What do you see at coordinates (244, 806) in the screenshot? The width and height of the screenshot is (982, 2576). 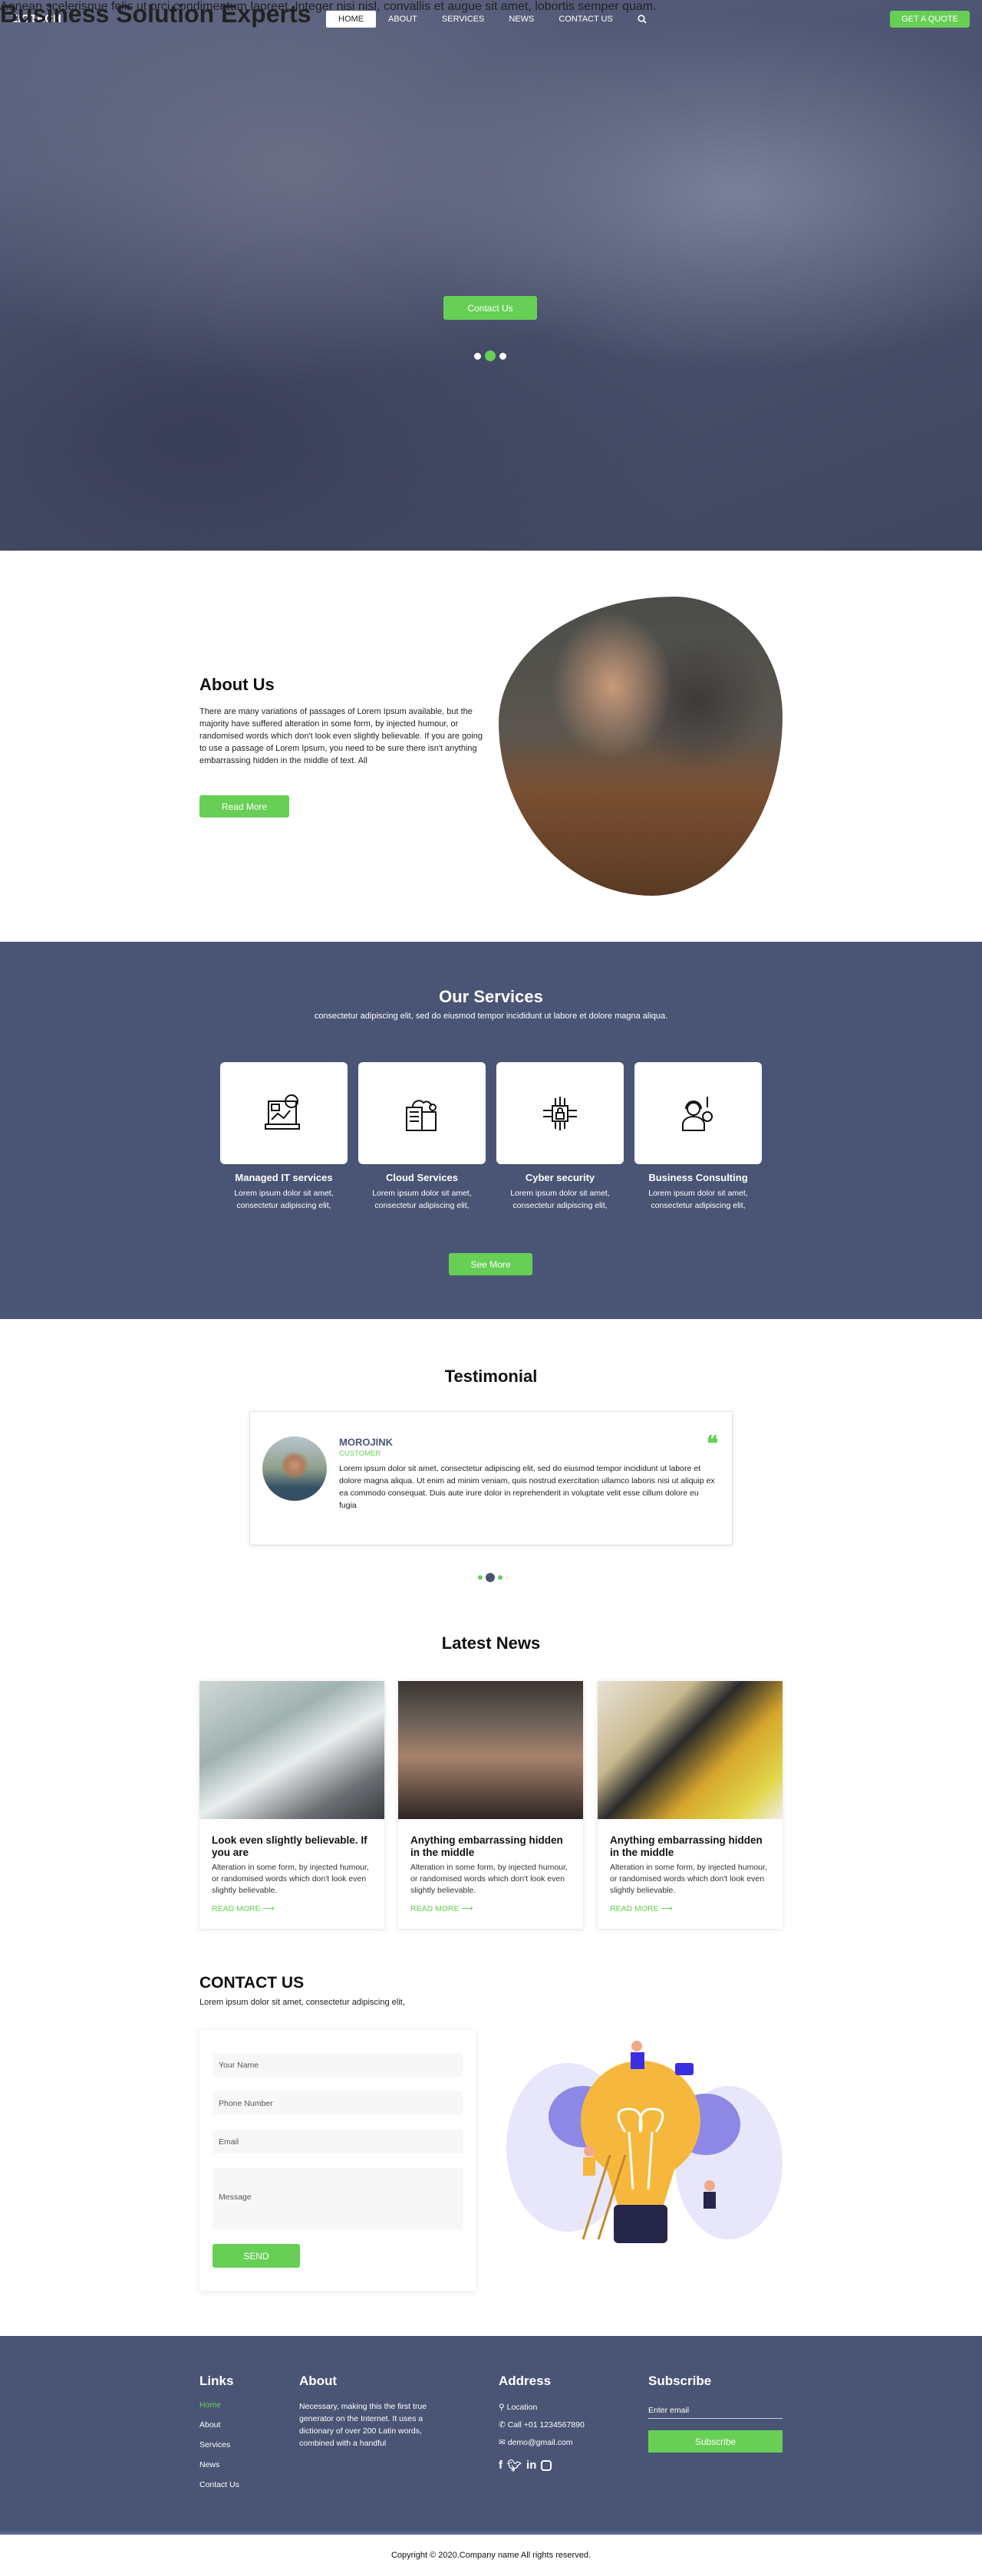 I see `read-more-button: Read More` at bounding box center [244, 806].